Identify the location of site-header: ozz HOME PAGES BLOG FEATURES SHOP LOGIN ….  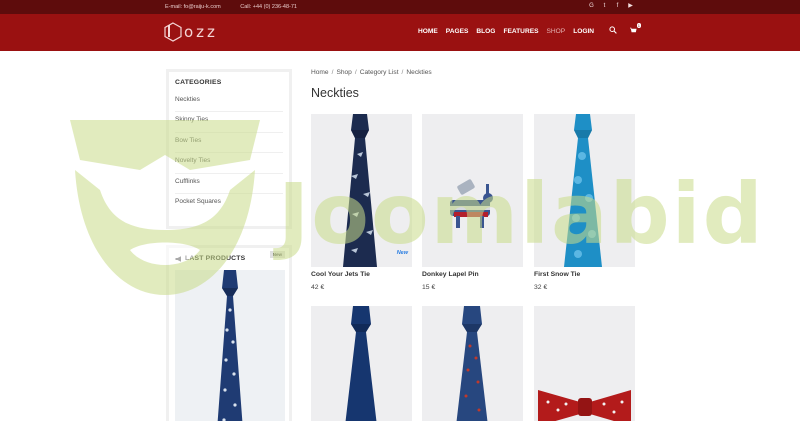
(400, 32).